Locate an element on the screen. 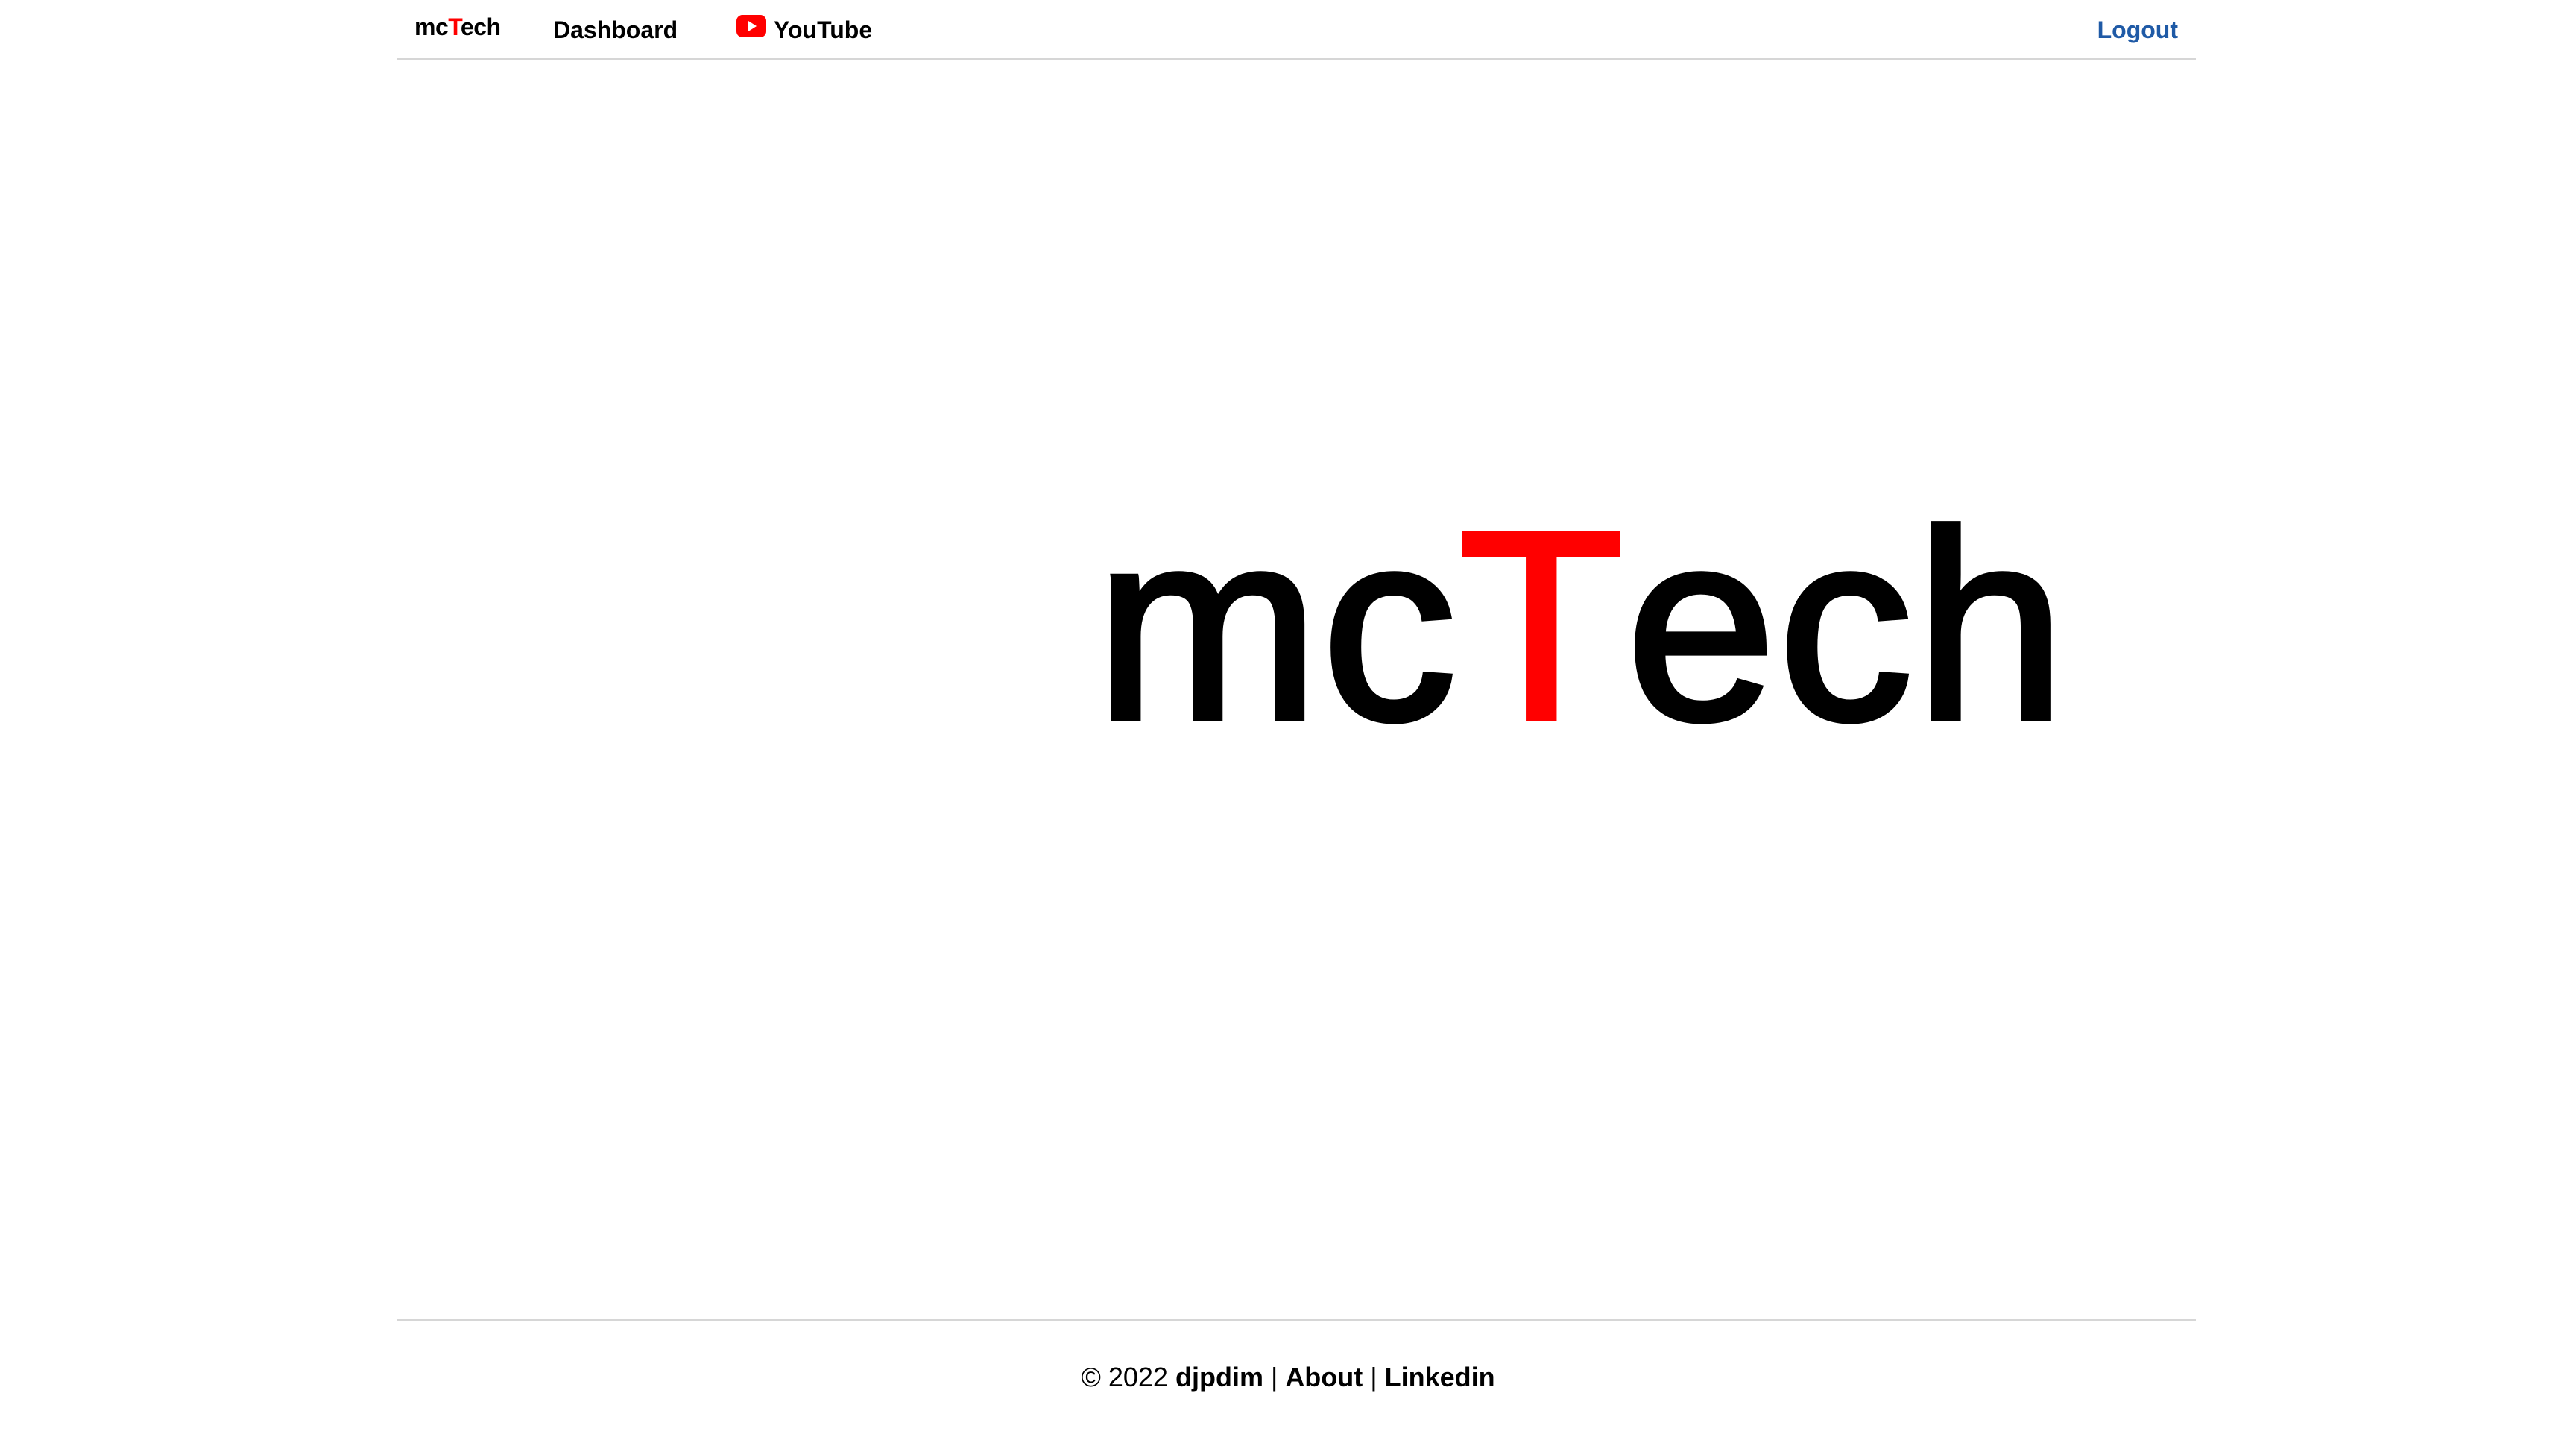 The height and width of the screenshot is (1431, 2576). footer: © 2022 djpdim | About | Linkedin is located at coordinates (1288, 1378).